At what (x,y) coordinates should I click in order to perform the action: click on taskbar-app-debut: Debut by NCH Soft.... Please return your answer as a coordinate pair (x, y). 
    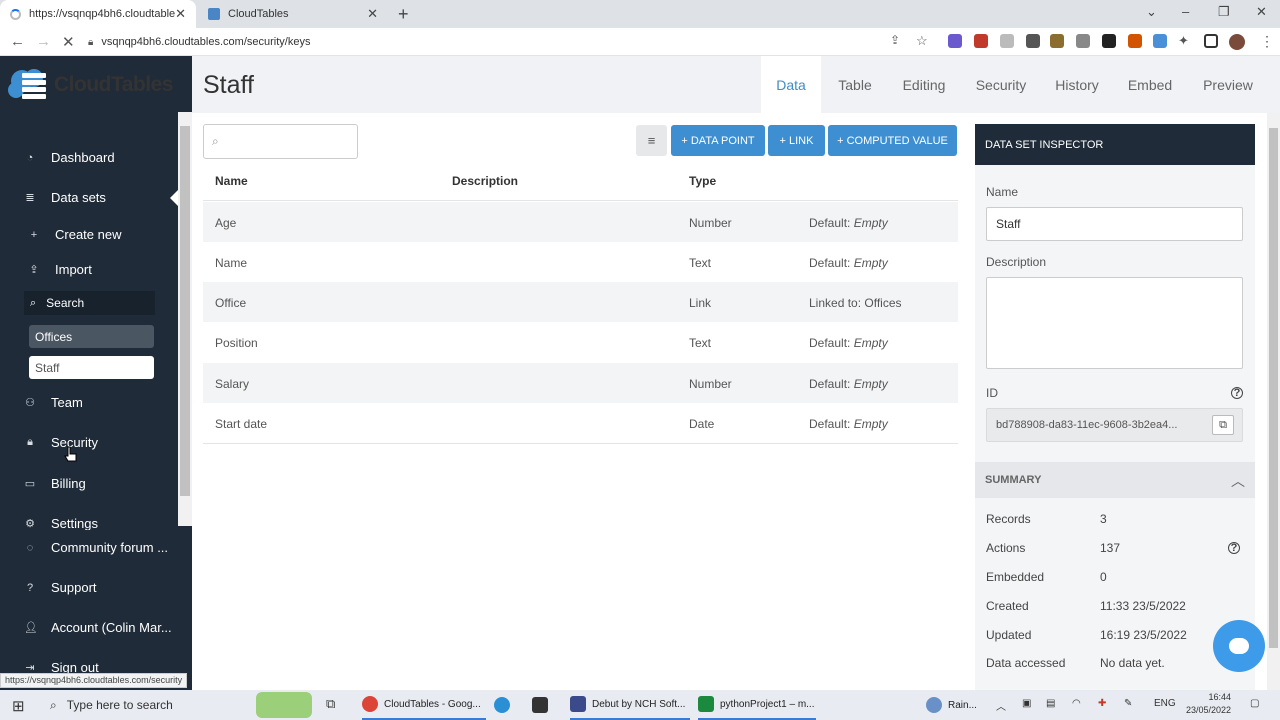
    Looking at the image, I should click on (630, 705).